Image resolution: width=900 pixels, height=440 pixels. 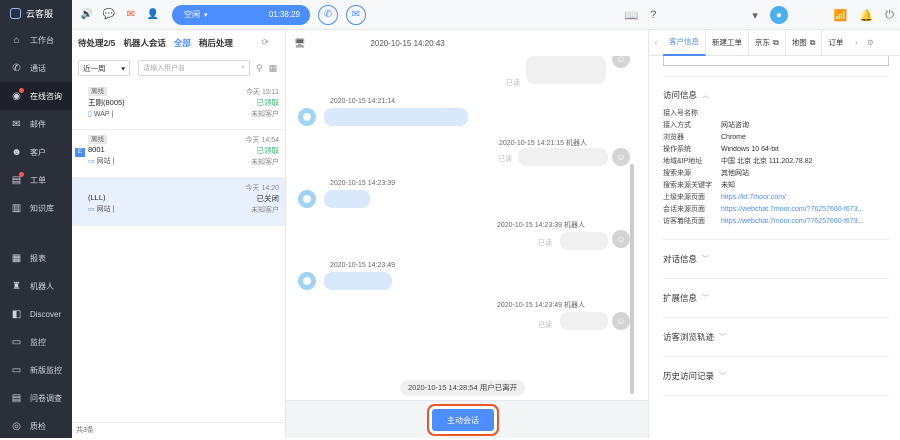 What do you see at coordinates (36, 152) in the screenshot?
I see `sidebar-item: ☻ 客户` at bounding box center [36, 152].